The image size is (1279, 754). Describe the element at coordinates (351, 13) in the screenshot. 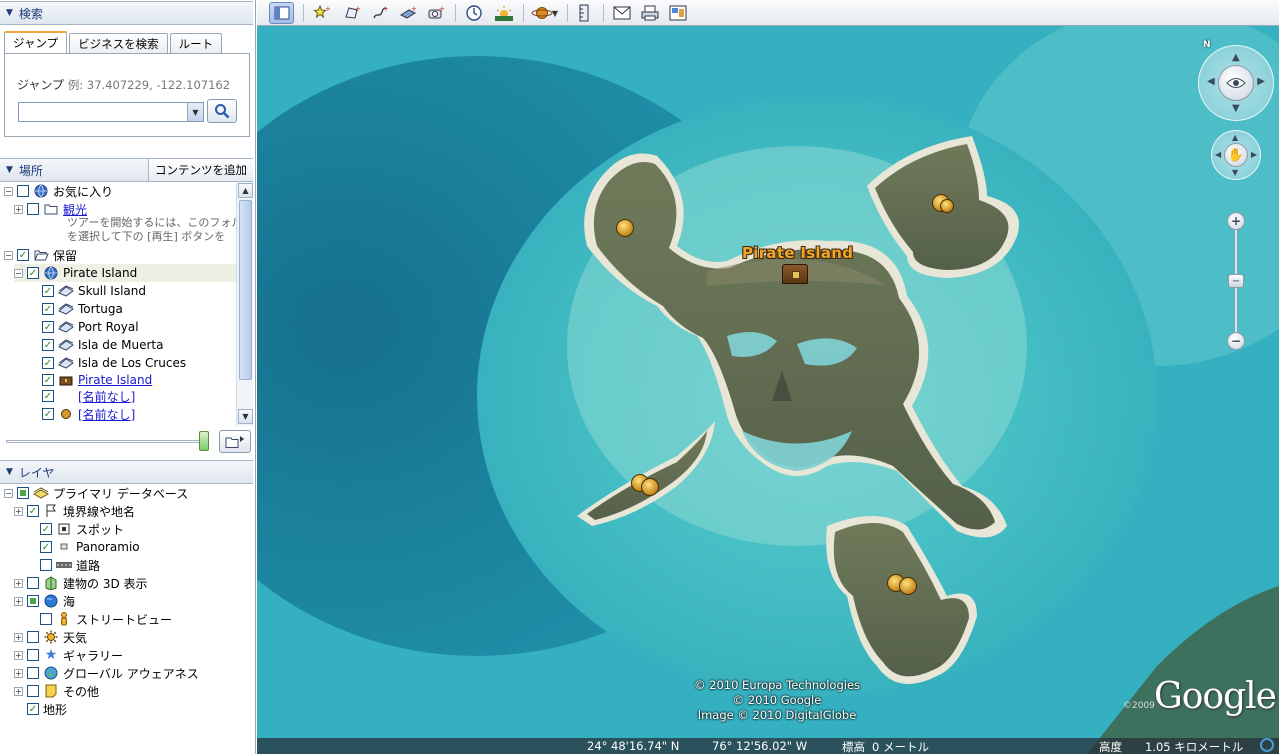

I see `add-polygon-button: +` at that location.